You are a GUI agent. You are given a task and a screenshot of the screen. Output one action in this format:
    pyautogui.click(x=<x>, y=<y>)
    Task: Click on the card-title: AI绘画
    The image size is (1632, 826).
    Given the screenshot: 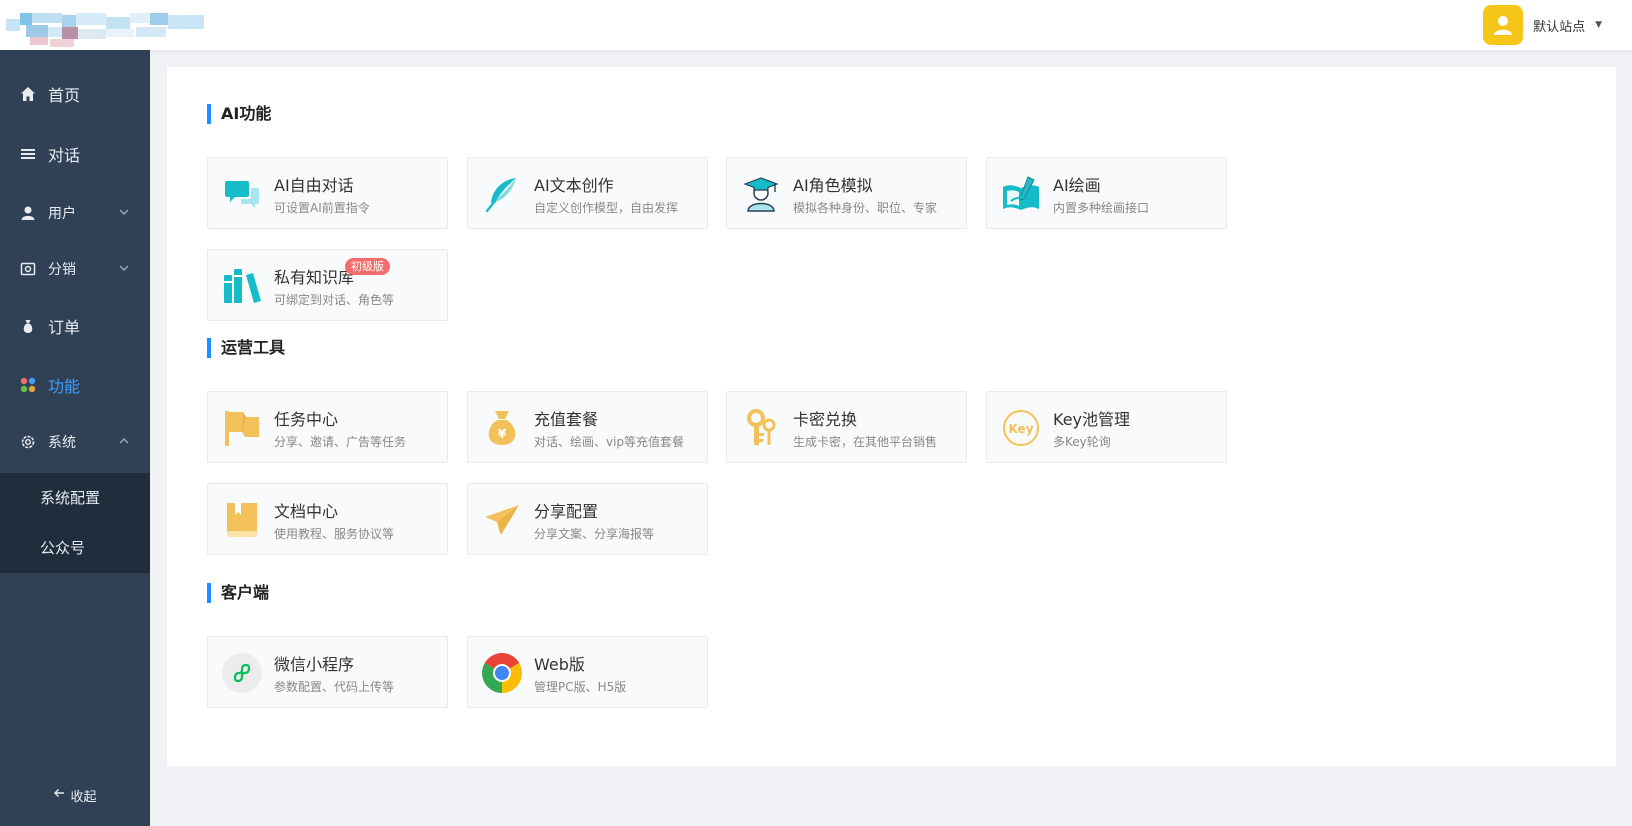 What is the action you would take?
    pyautogui.click(x=1077, y=185)
    